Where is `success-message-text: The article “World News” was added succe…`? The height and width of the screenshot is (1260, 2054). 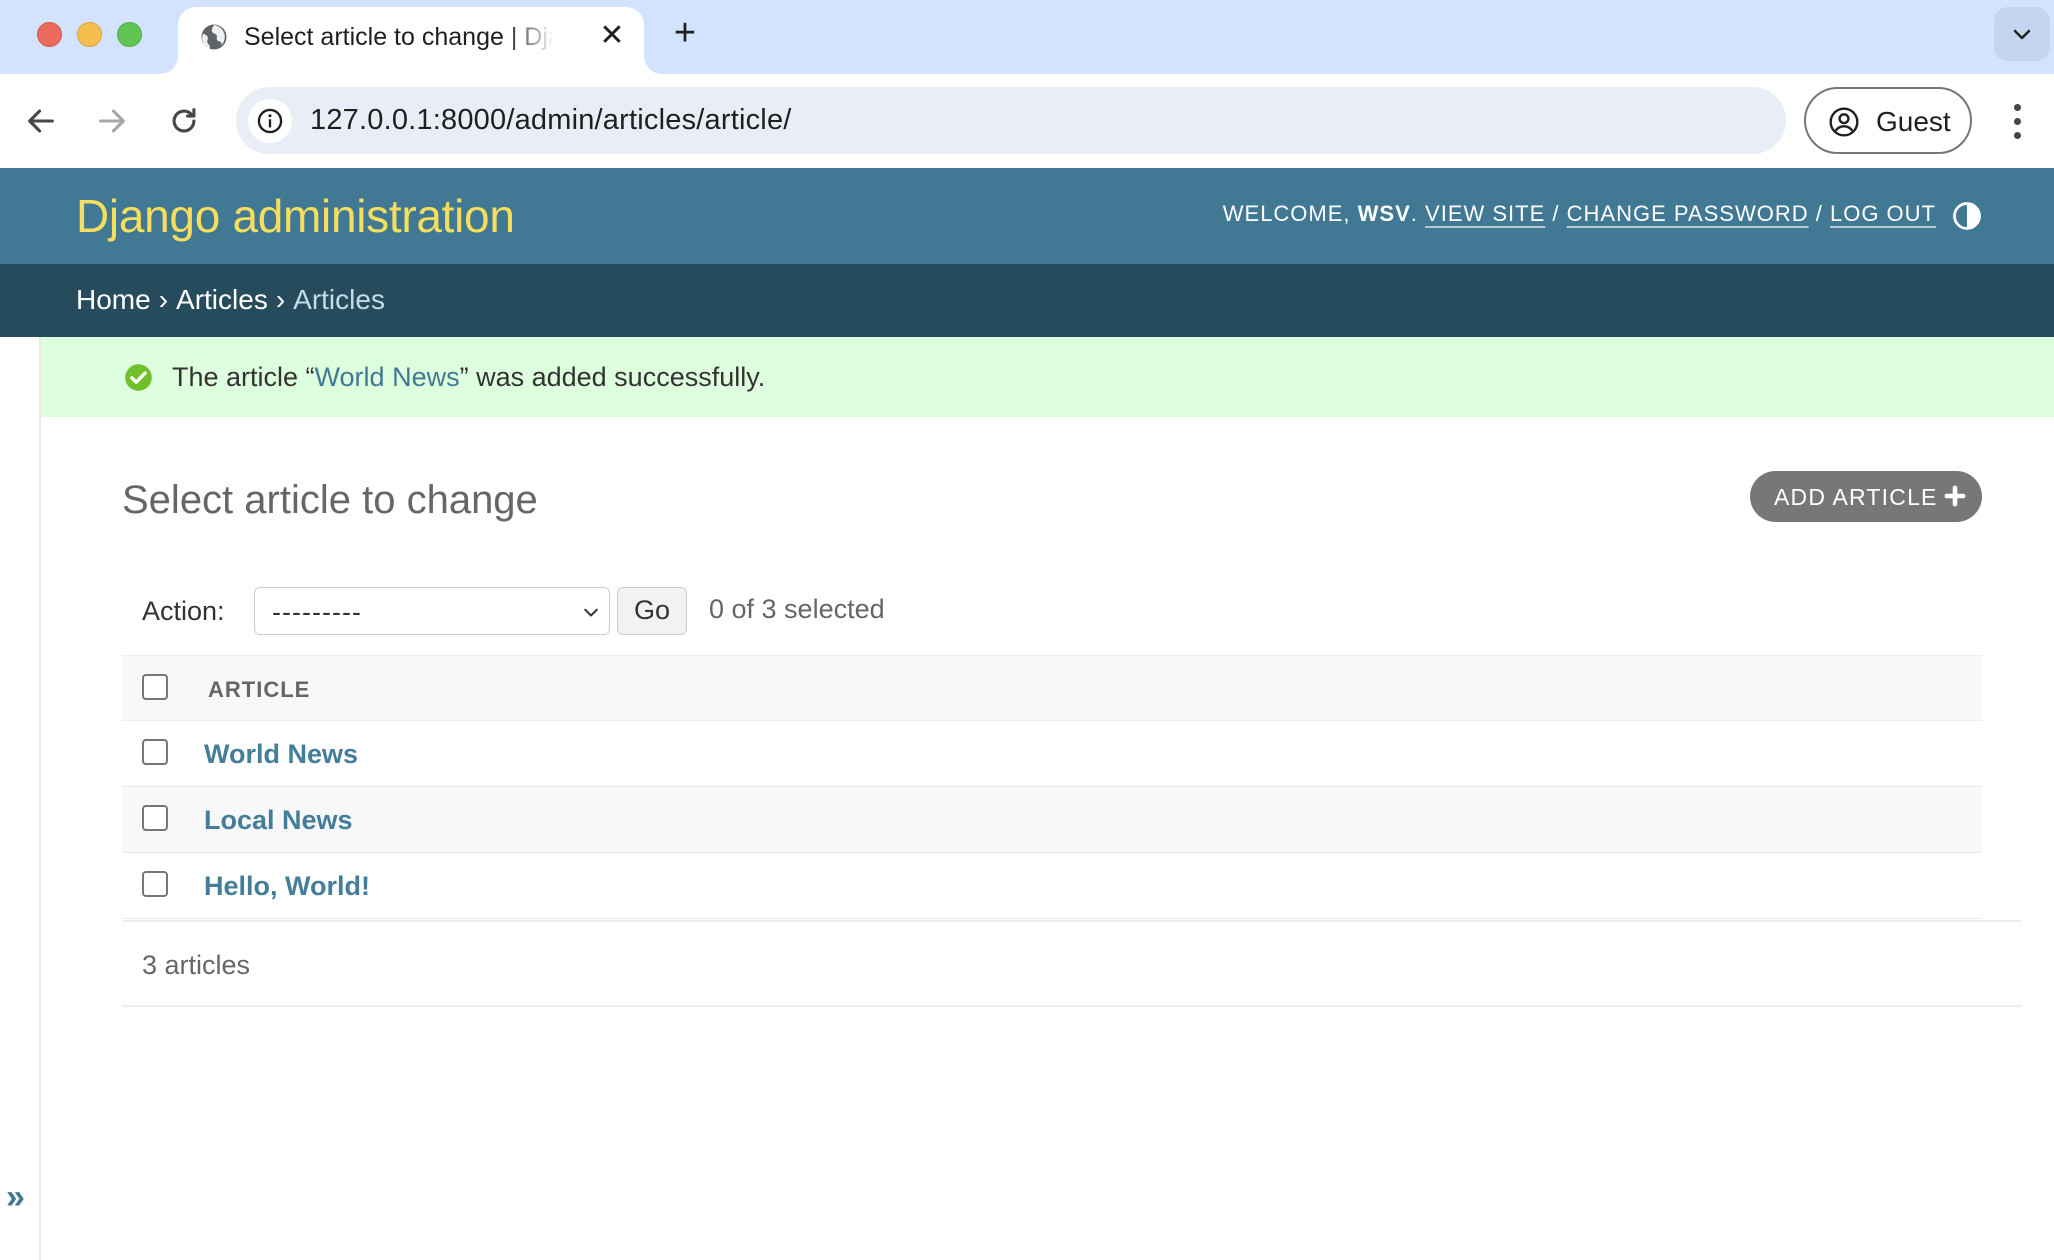
success-message-text: The article “World News” was added succe… is located at coordinates (468, 377).